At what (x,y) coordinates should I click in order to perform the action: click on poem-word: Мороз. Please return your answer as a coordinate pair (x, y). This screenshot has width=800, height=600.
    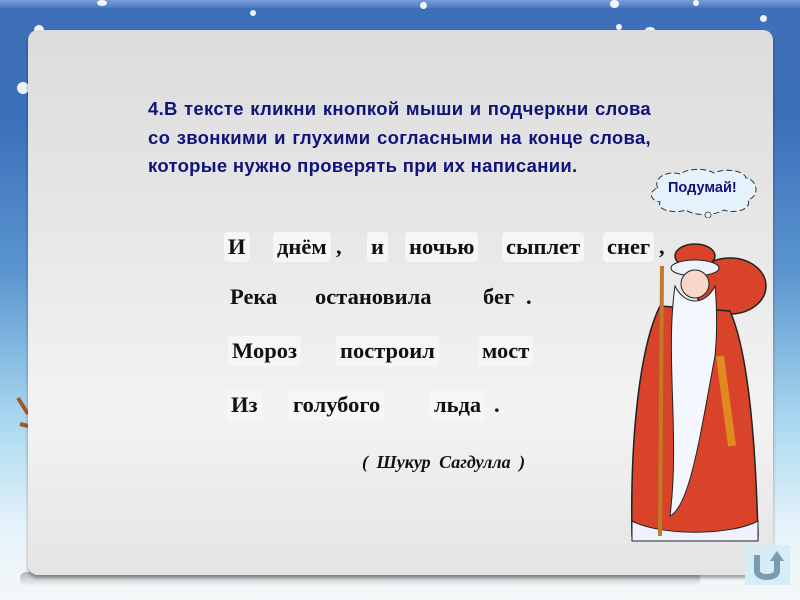
    Looking at the image, I should click on (264, 351).